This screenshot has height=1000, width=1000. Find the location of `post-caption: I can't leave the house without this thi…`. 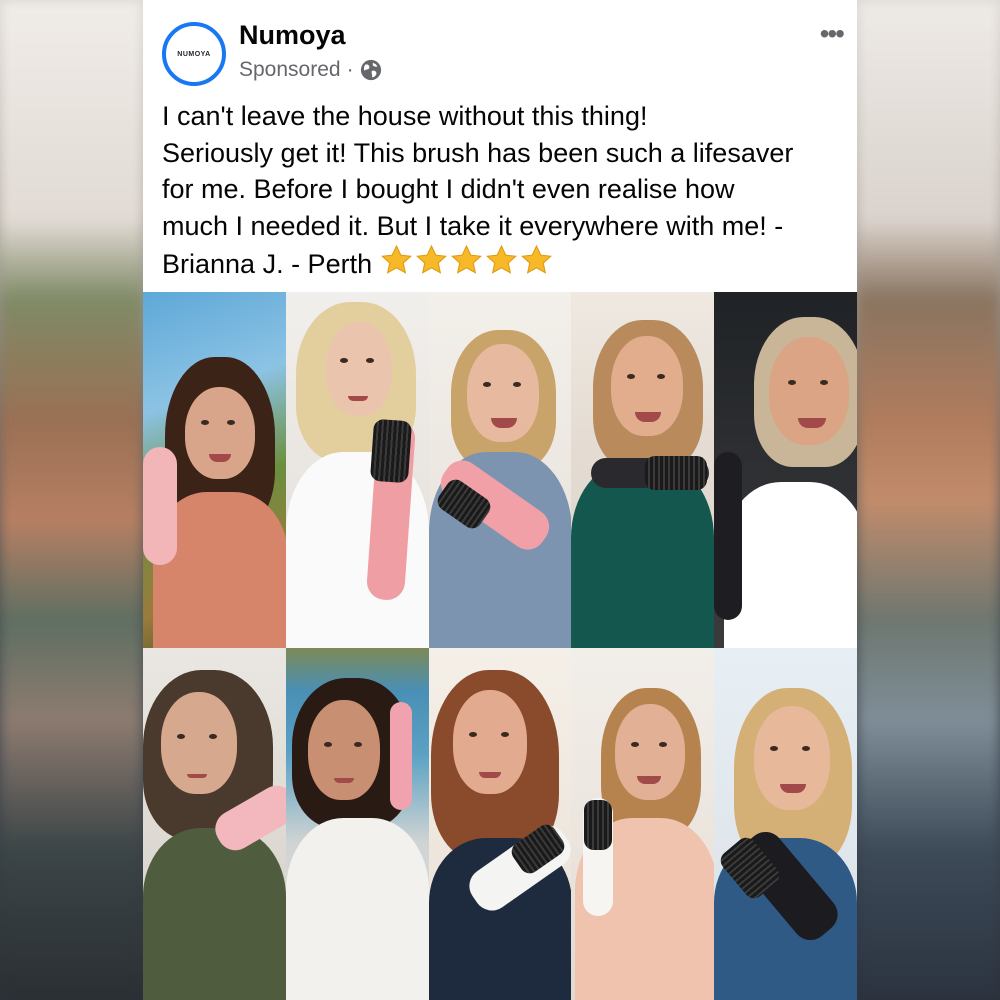

post-caption: I can't leave the house without this thi… is located at coordinates (507, 192).